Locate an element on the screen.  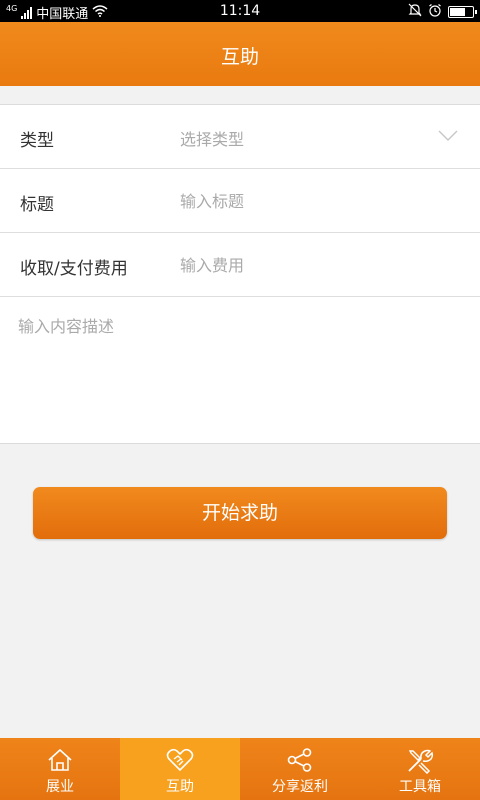
tab-label: 展业 is located at coordinates (60, 787).